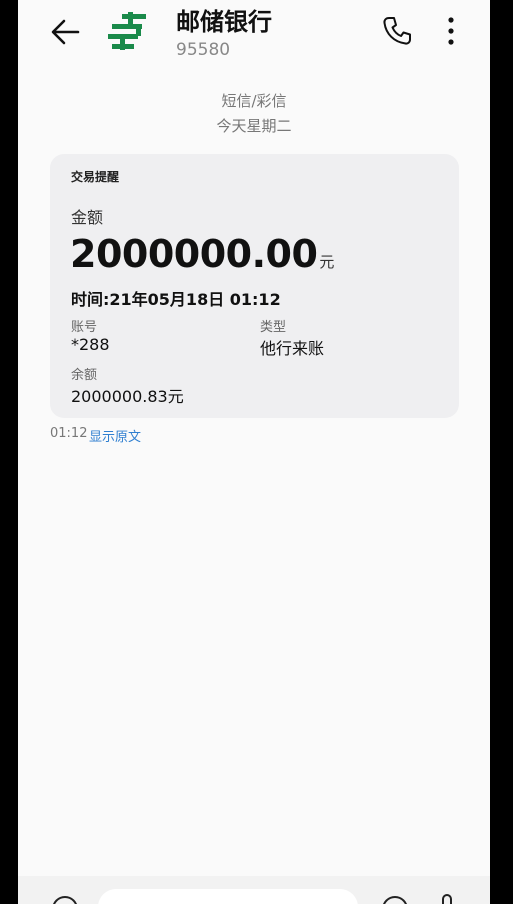 The image size is (513, 904). I want to click on call-button, so click(397, 31).